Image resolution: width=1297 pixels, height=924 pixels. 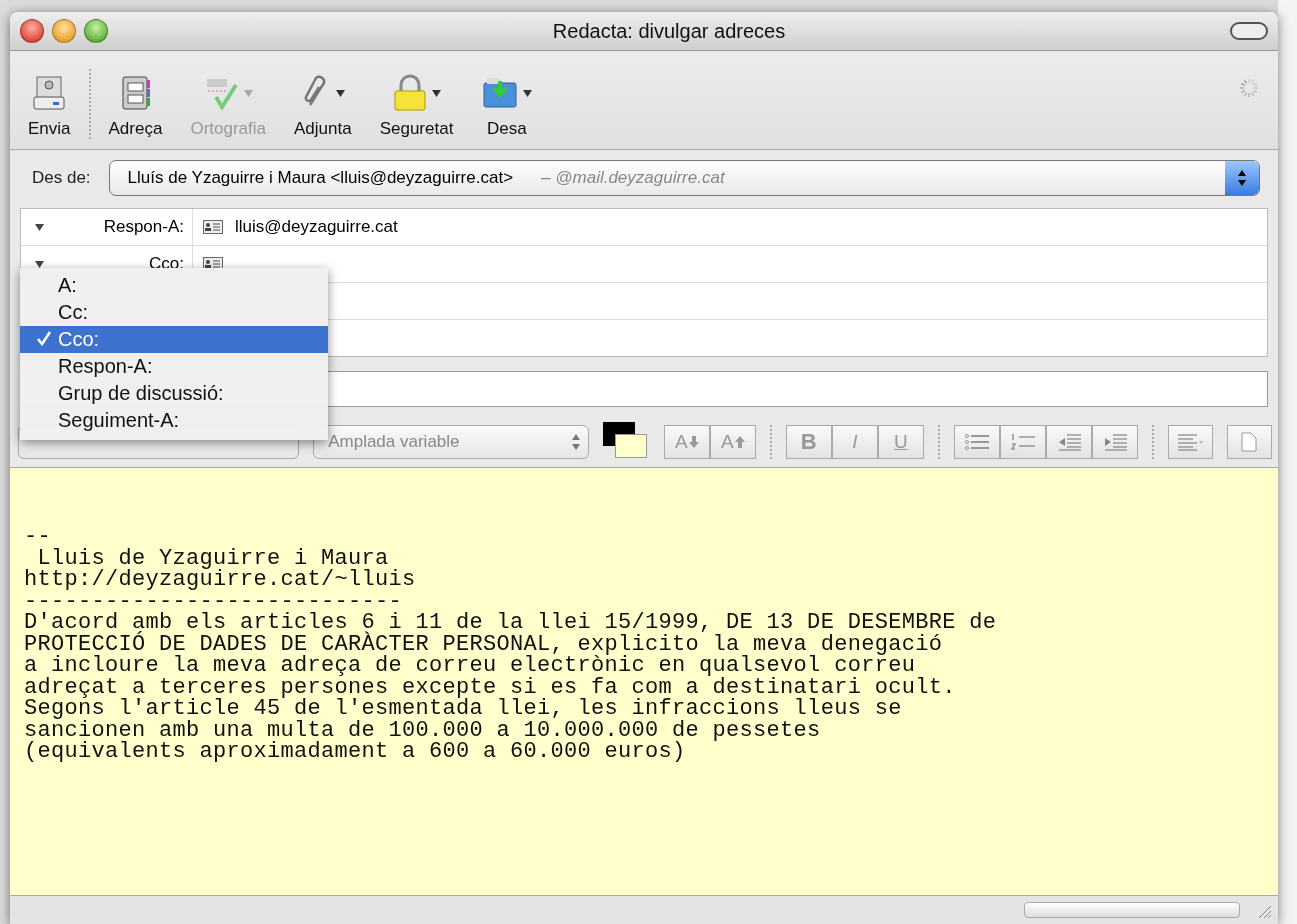 I want to click on checkmark-icon, so click(x=44, y=338).